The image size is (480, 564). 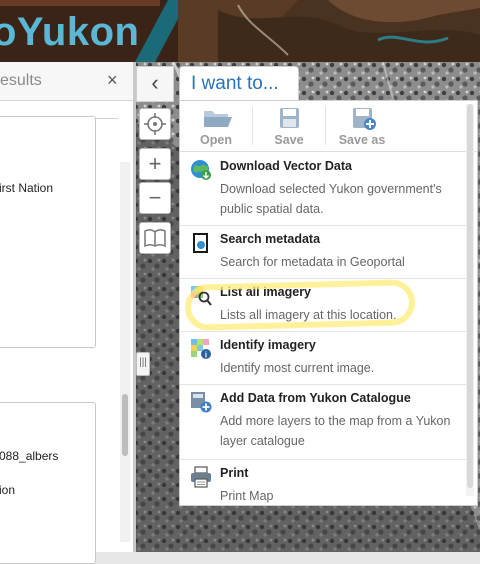 What do you see at coordinates (201, 349) in the screenshot?
I see `identify-imagery-icon: i` at bounding box center [201, 349].